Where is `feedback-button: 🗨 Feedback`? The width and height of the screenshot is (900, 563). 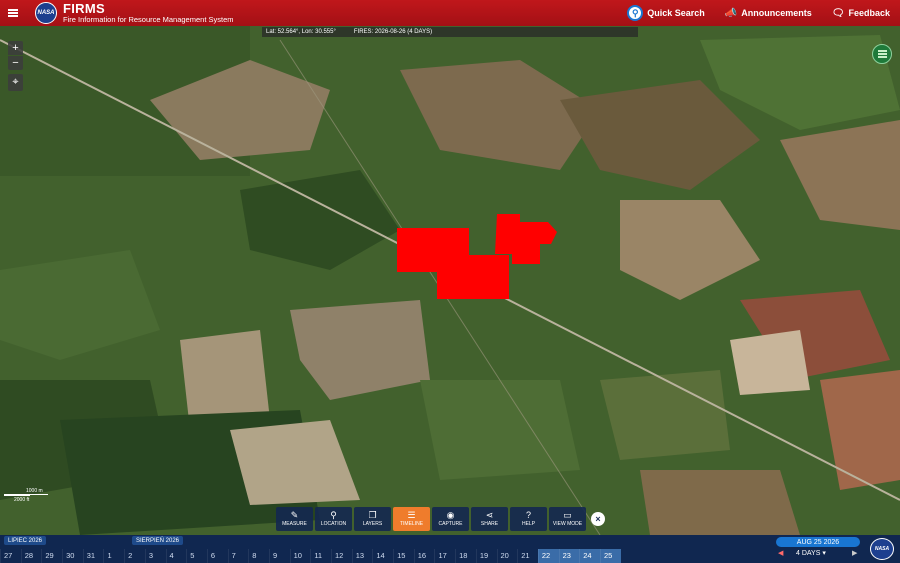
feedback-button: 🗨 Feedback is located at coordinates (861, 13).